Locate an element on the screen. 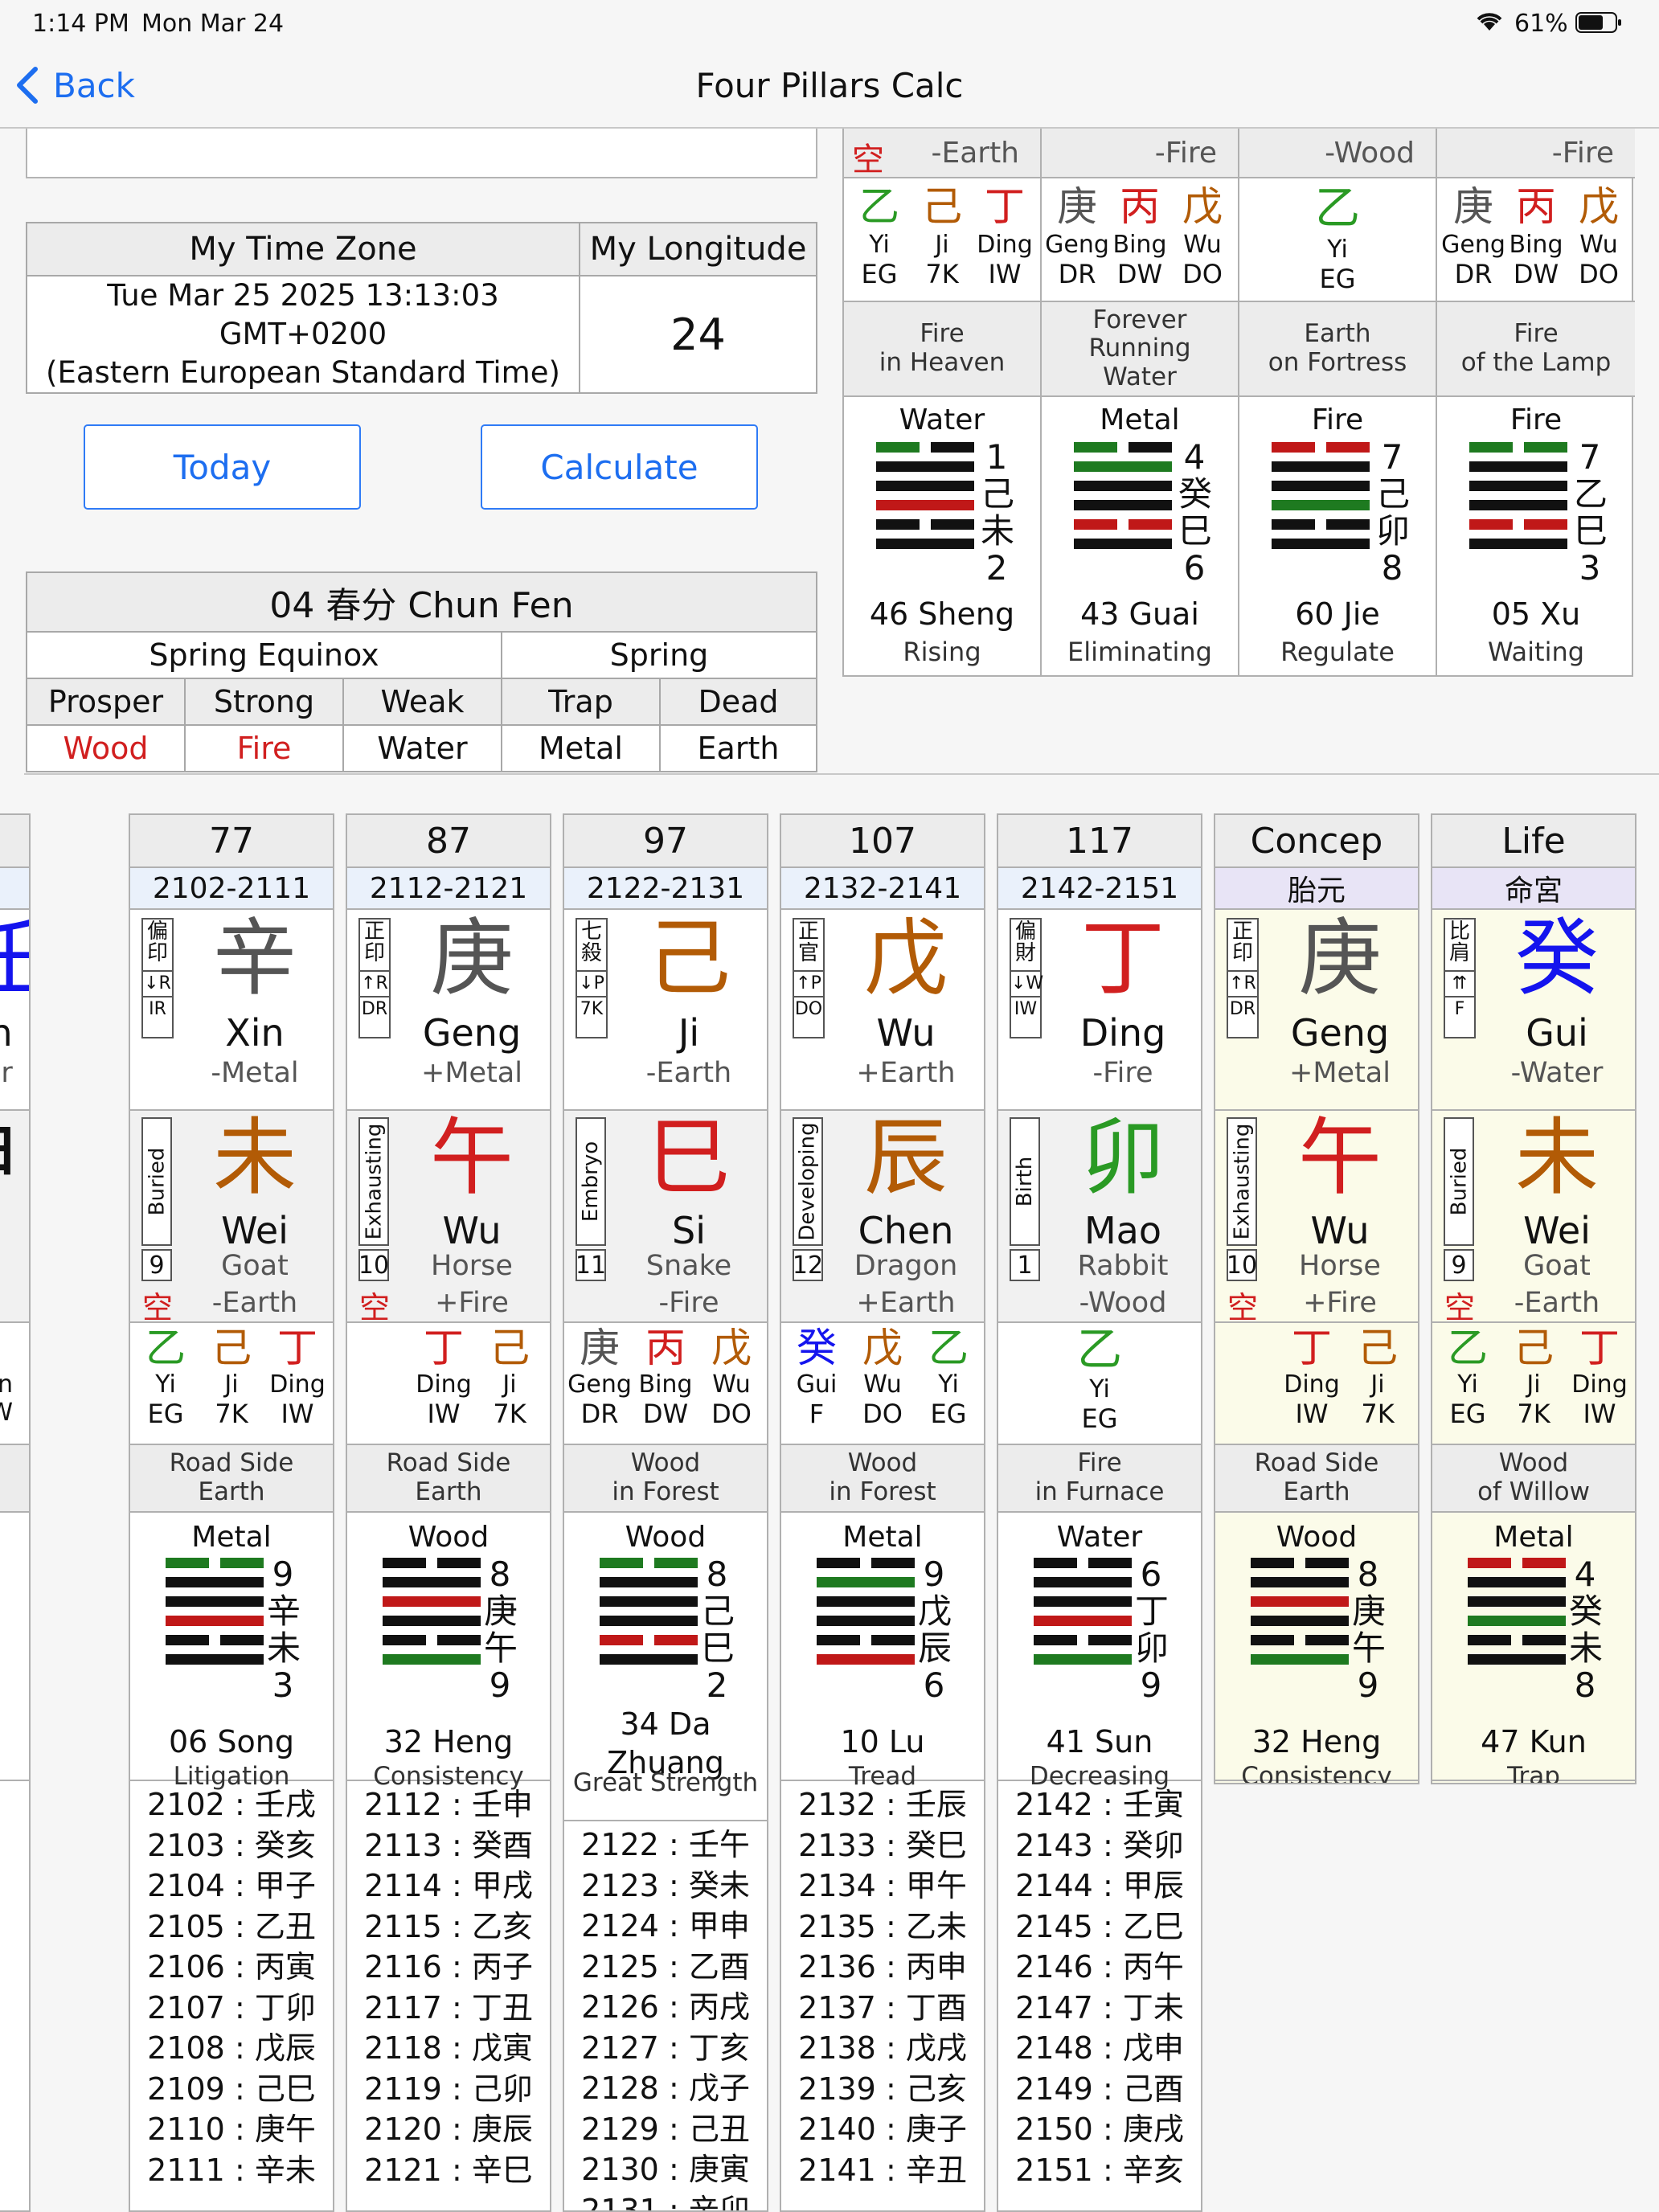 This screenshot has height=2212, width=1659. annual-pillar-row: 2135 : 乙未 is located at coordinates (883, 1927).